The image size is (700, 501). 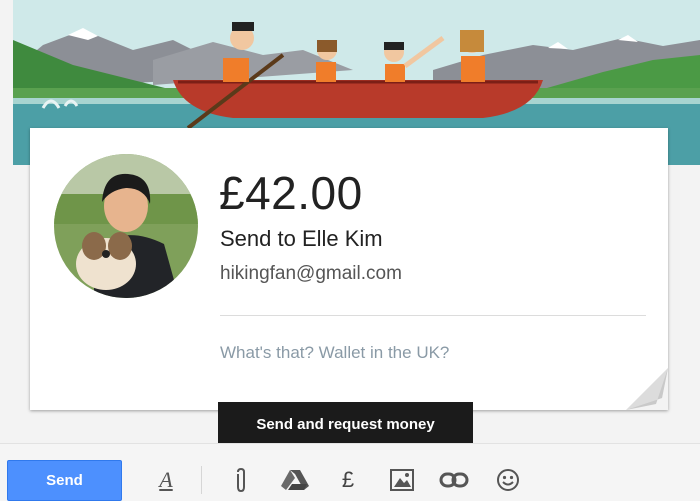 What do you see at coordinates (433, 315) in the screenshot?
I see `divider` at bounding box center [433, 315].